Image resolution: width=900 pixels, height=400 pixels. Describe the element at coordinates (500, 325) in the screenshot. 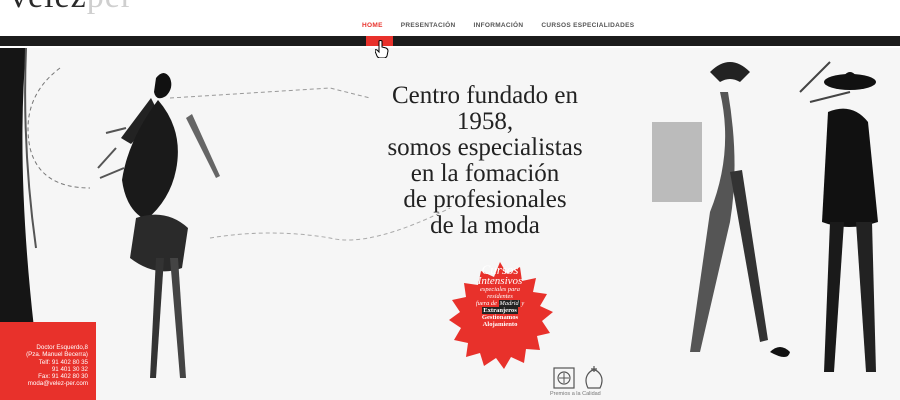

I see `badge-line: Alojamiento` at that location.